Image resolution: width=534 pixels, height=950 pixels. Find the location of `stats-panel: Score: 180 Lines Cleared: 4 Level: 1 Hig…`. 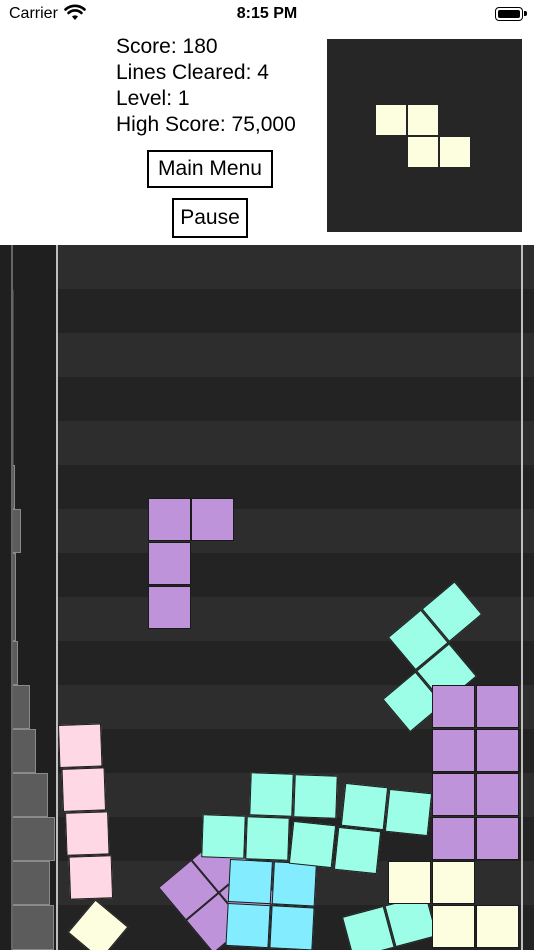

stats-panel: Score: 180 Lines Cleared: 4 Level: 1 Hig… is located at coordinates (206, 86).